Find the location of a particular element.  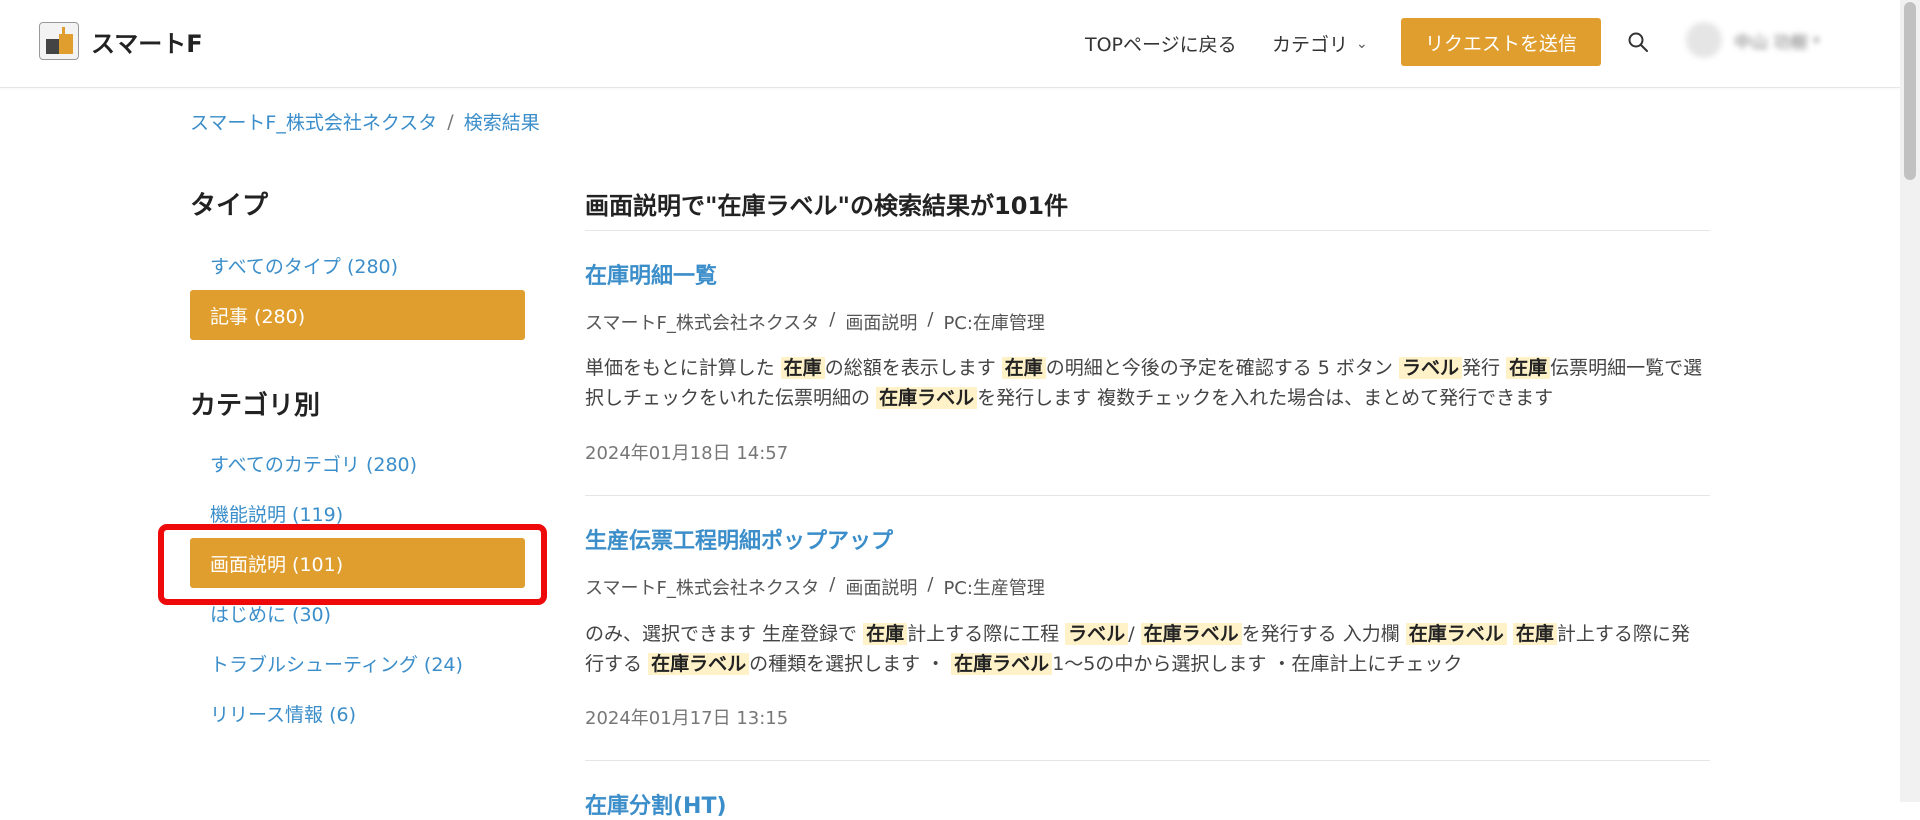

snippet-text: 単価をもとに計算した is located at coordinates (680, 368).